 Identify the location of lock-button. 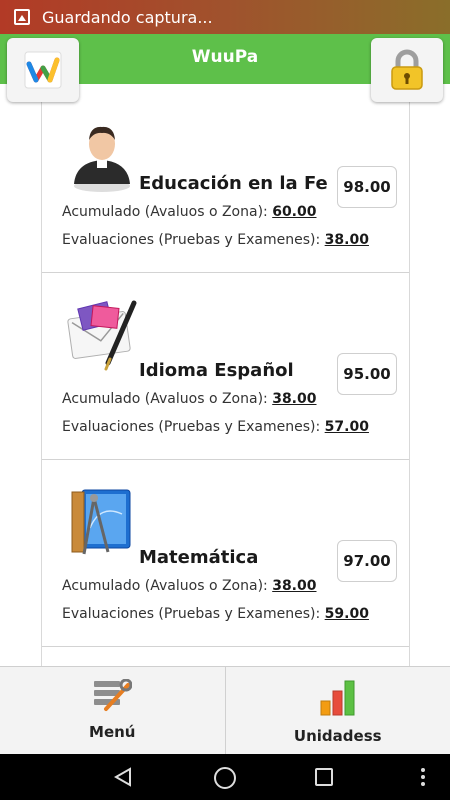
(407, 70).